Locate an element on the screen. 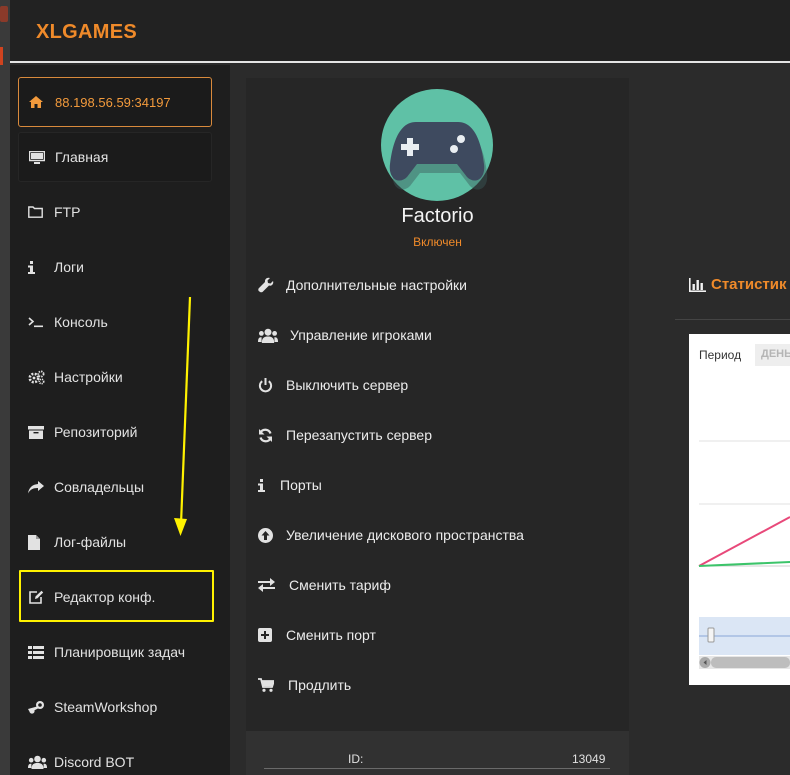 Image resolution: width=790 pixels, height=775 pixels. sidebar-item-label: Discord BOT is located at coordinates (94, 762).